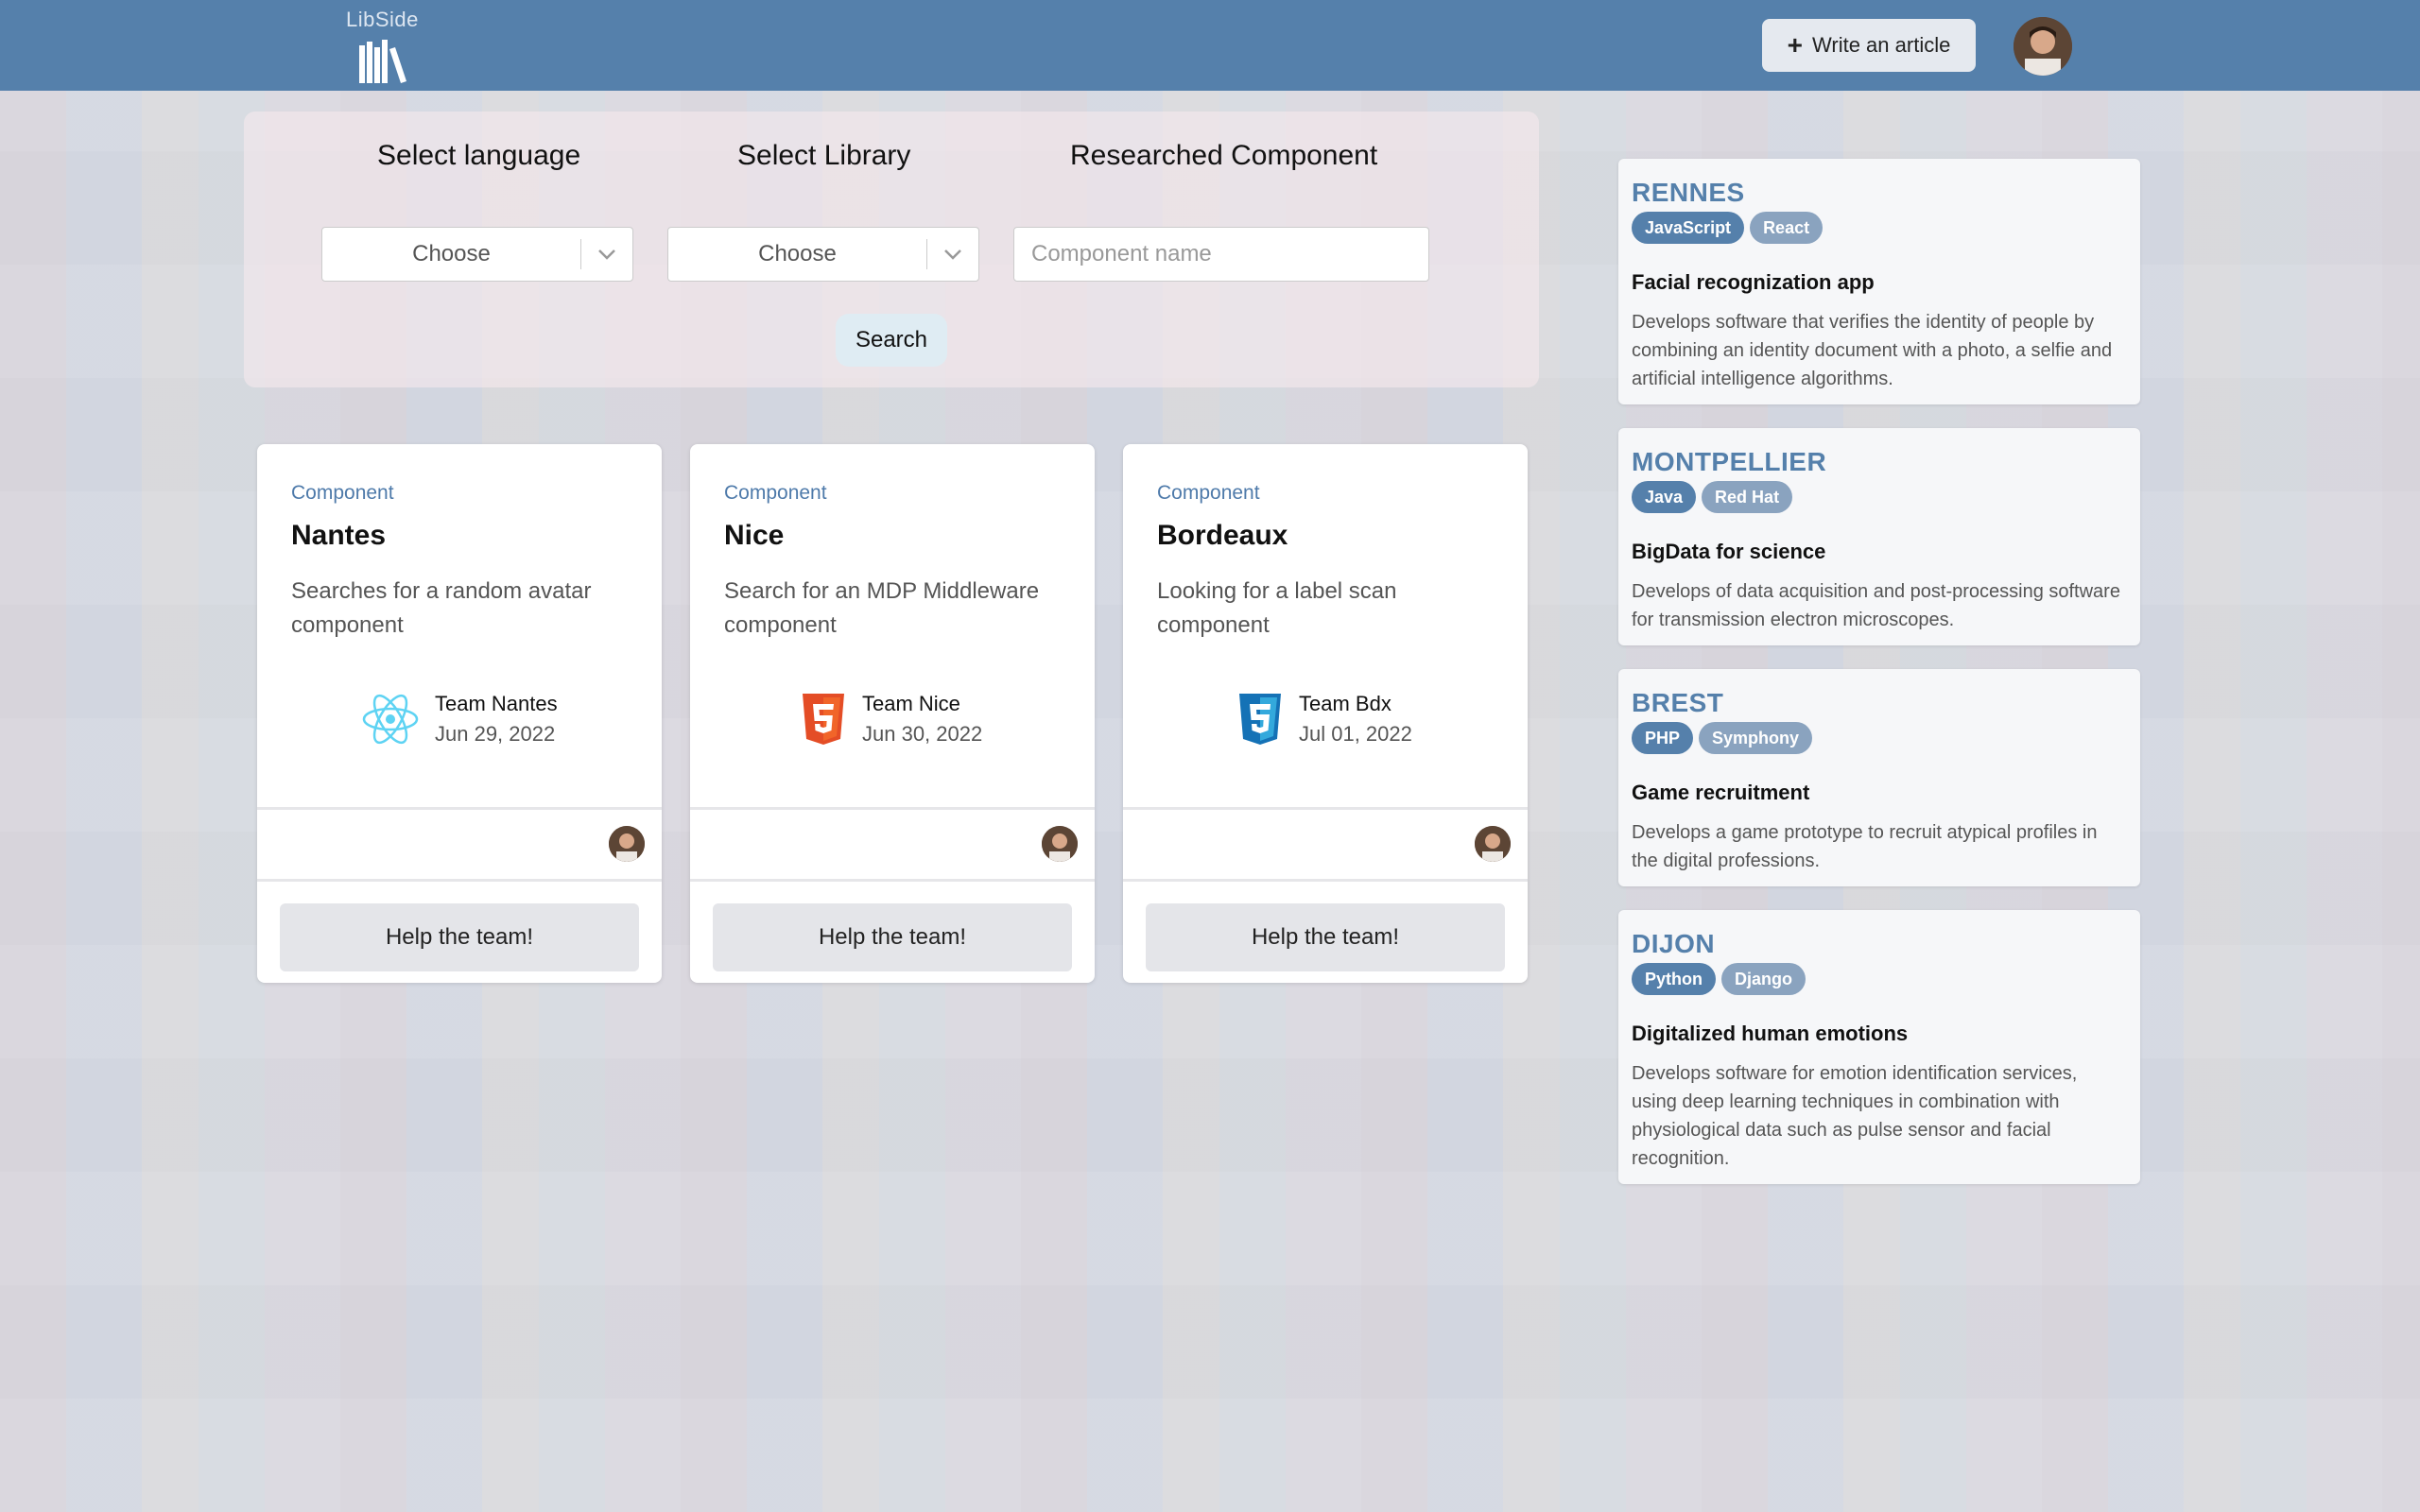  What do you see at coordinates (382, 19) in the screenshot?
I see `logo-text: LibSide` at bounding box center [382, 19].